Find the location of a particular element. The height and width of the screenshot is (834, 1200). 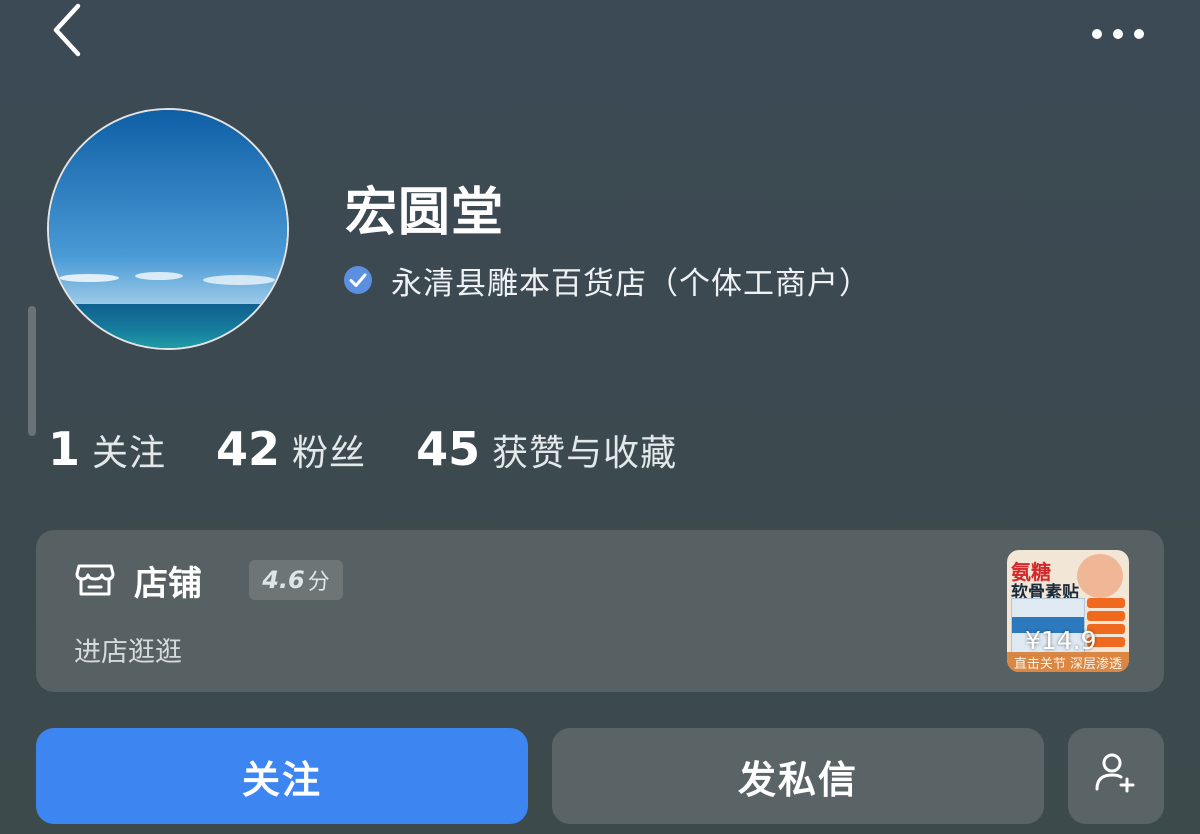

verification-row: 永清县雕本百货店（个体工商户） is located at coordinates (607, 280).